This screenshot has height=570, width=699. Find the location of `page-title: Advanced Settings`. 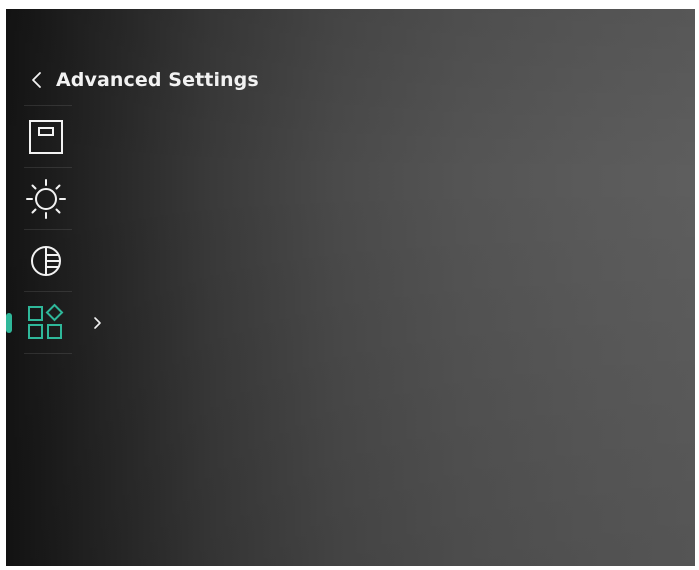

page-title: Advanced Settings is located at coordinates (157, 80).